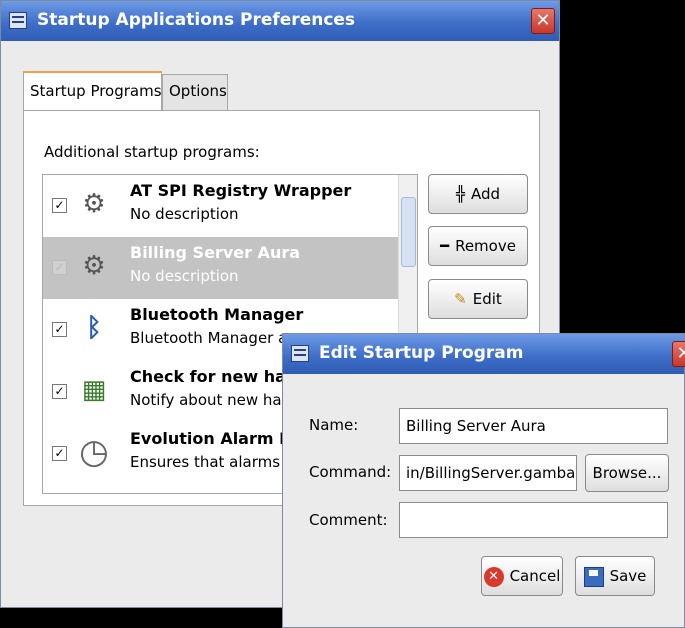 The image size is (685, 628). Describe the element at coordinates (350, 472) in the screenshot. I see `command-label: Command:` at that location.